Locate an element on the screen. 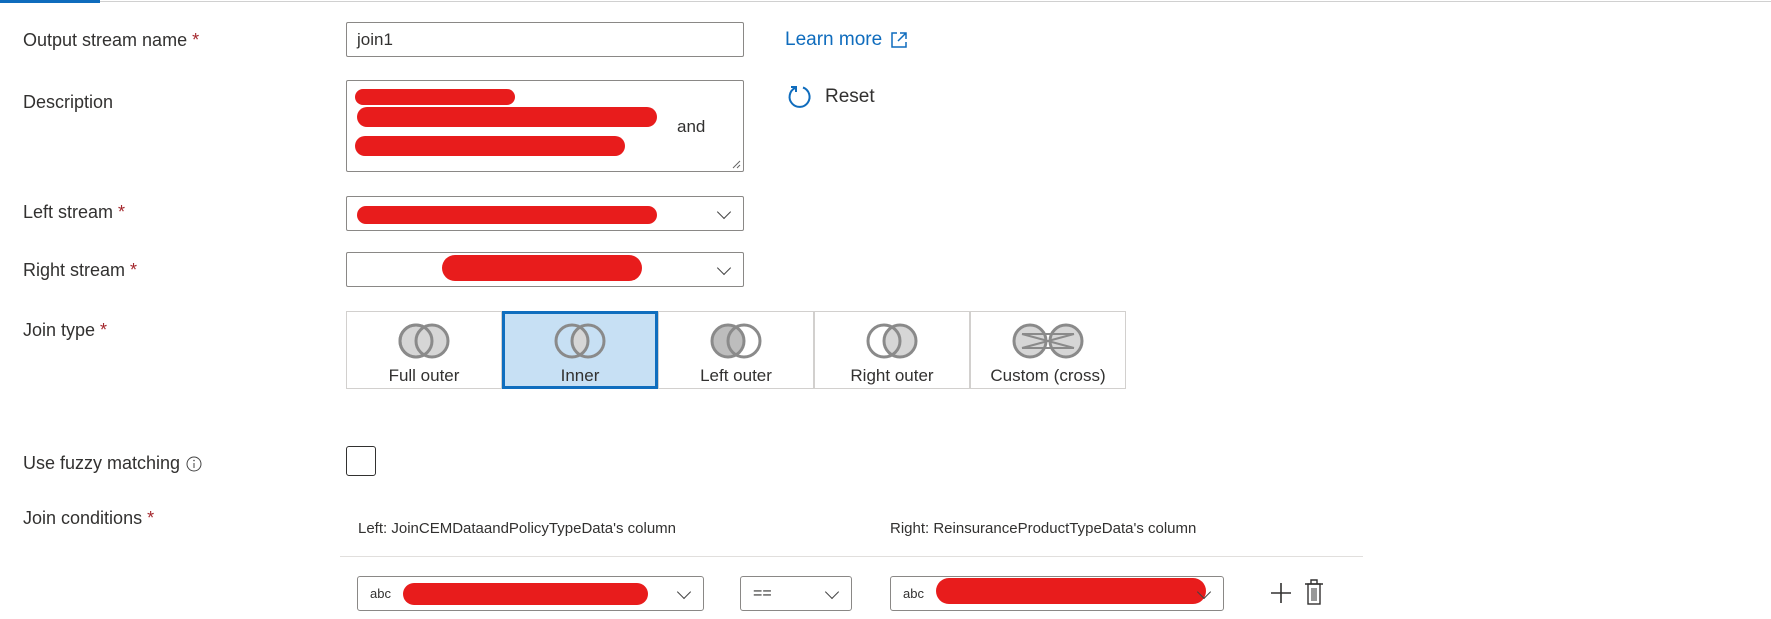 This screenshot has height=619, width=1771. join-conditions-label: Join conditions * is located at coordinates (89, 518).